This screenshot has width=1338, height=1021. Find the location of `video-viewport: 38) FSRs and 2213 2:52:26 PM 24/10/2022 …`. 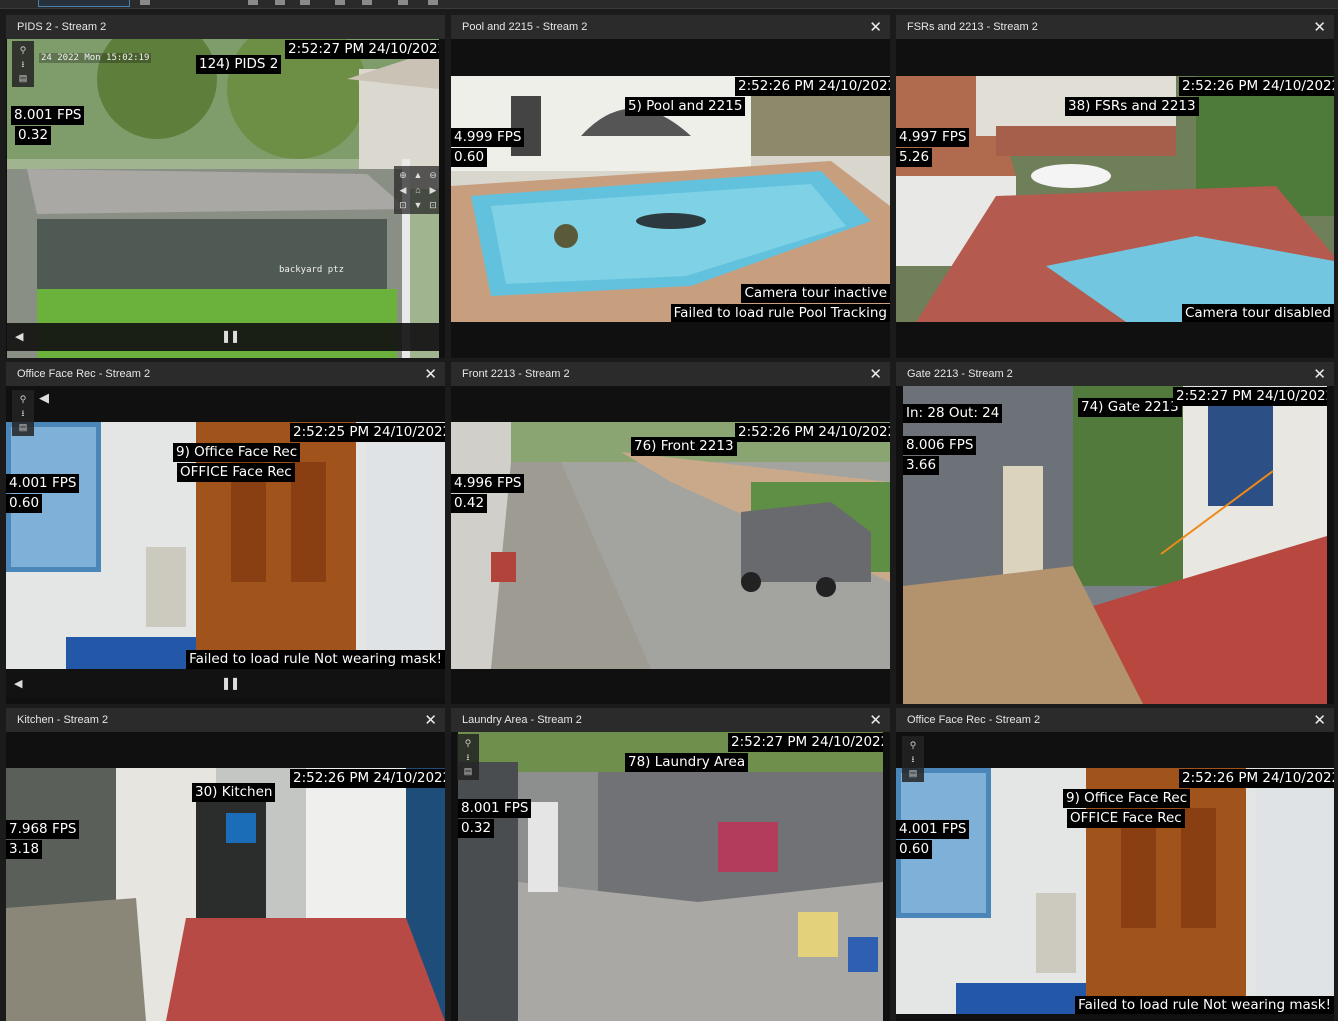

video-viewport: 38) FSRs and 2213 2:52:26 PM 24/10/2022 … is located at coordinates (1115, 198).